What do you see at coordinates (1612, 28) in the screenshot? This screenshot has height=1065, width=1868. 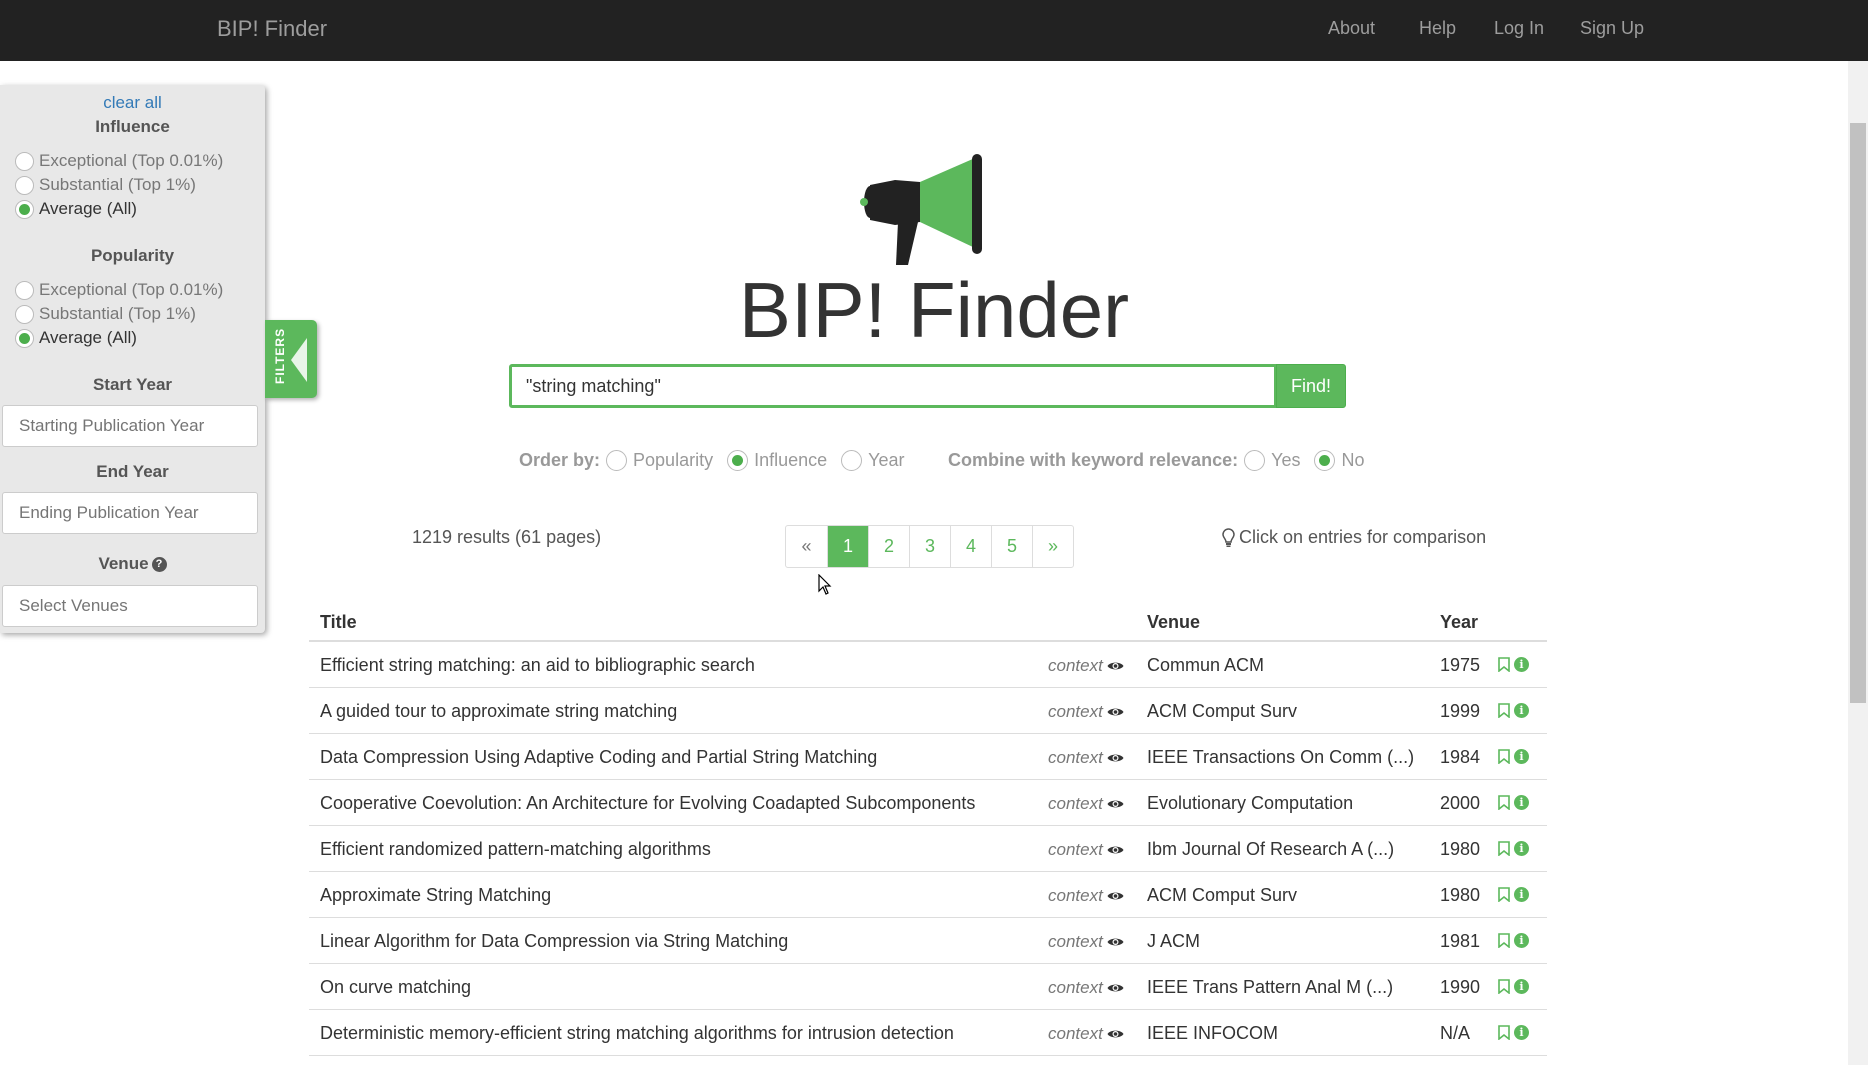 I see `nav-signup-link: Sign Up` at bounding box center [1612, 28].